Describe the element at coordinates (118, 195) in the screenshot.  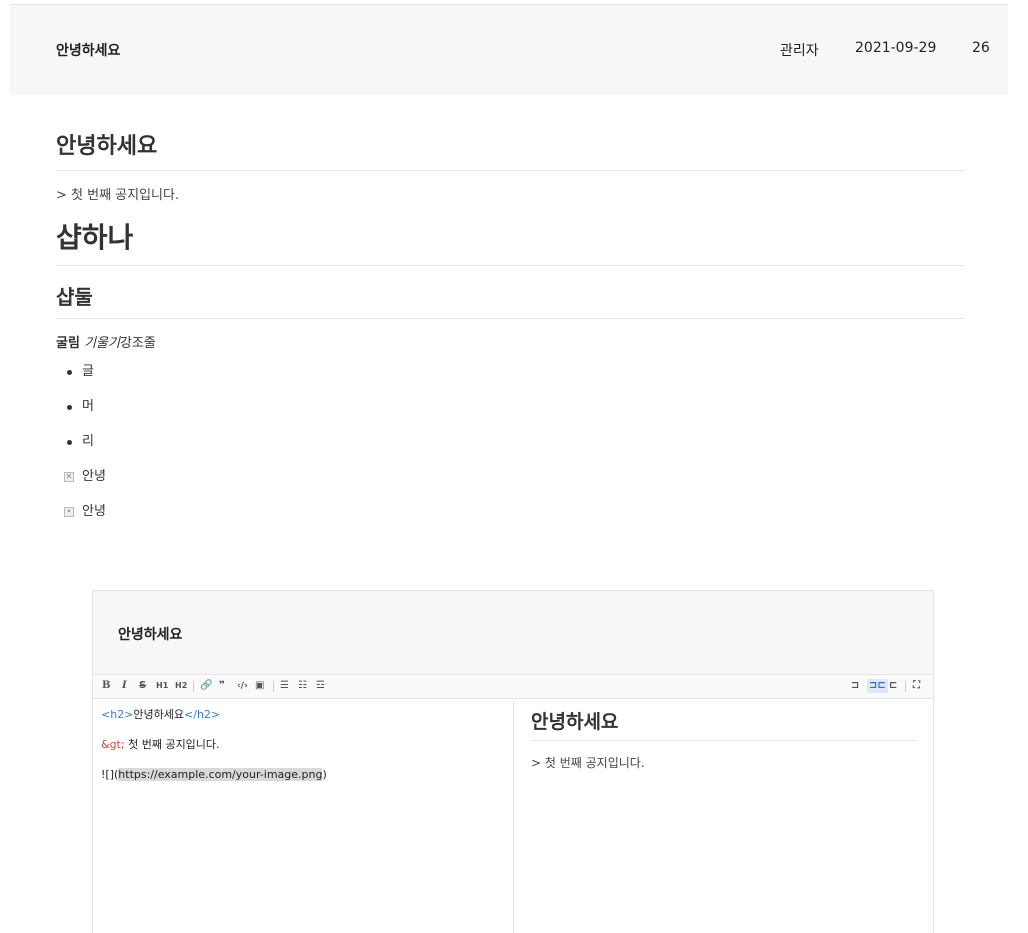
I see `content-quote-line: > 첫 번째 공지입니다.` at that location.